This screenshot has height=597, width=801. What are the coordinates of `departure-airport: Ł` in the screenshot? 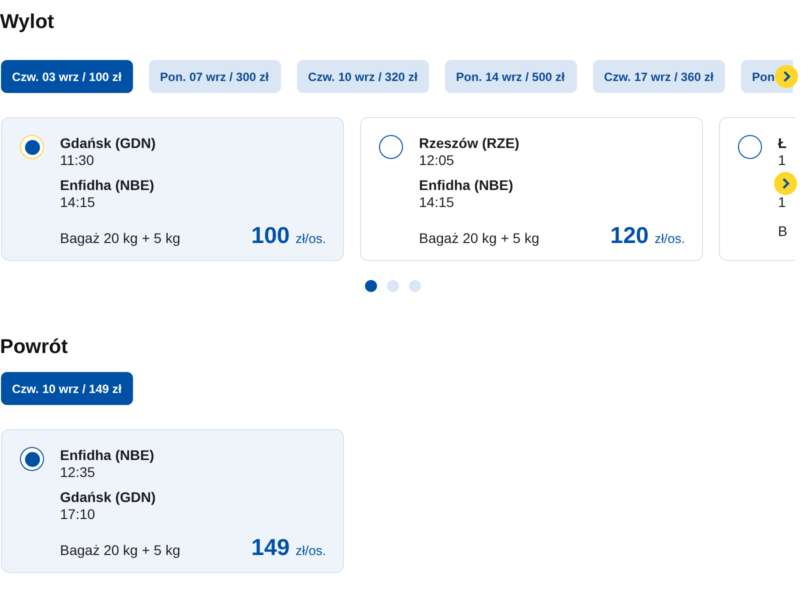 It's located at (782, 143).